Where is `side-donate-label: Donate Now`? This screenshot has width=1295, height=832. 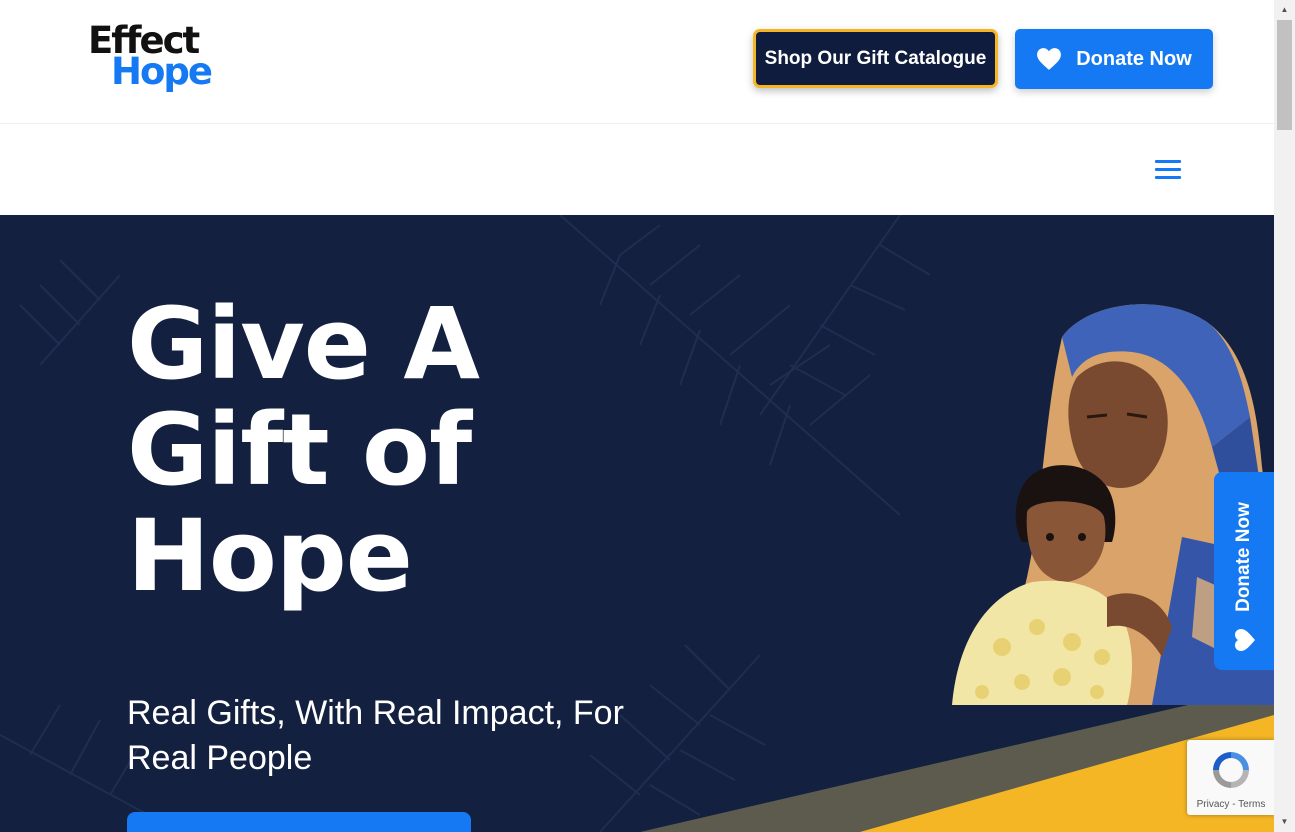 side-donate-label: Donate Now is located at coordinates (1243, 557).